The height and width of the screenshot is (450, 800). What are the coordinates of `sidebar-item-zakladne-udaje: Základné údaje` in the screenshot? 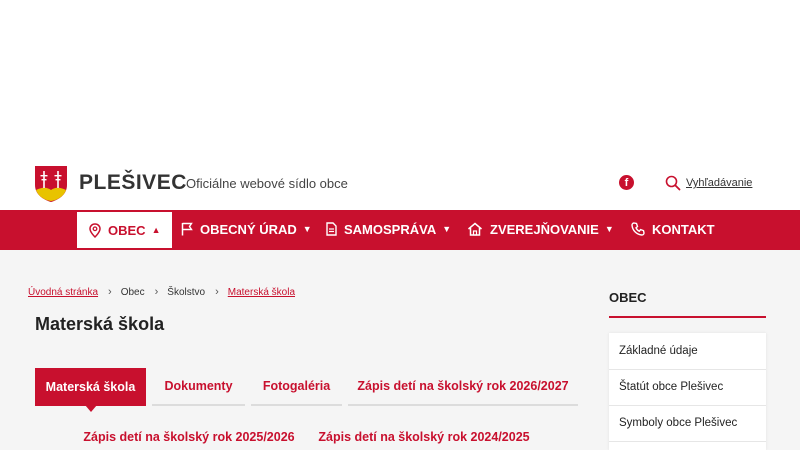 It's located at (658, 351).